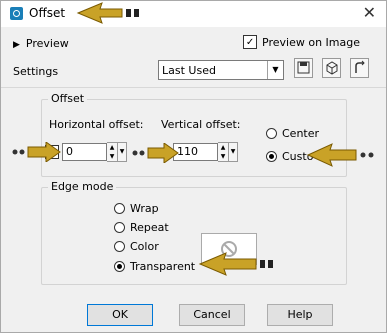 The width and height of the screenshot is (387, 333). What do you see at coordinates (96, 124) in the screenshot?
I see `horizontal-offset-label: Horizontal offset:` at bounding box center [96, 124].